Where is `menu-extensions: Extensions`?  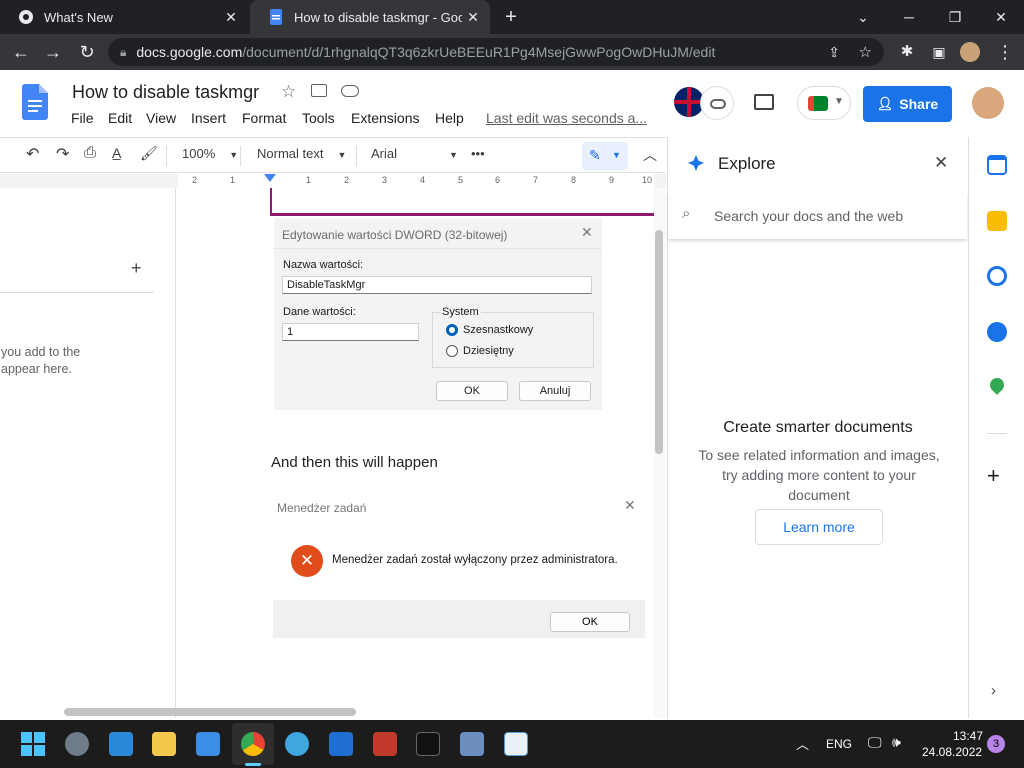
menu-extensions: Extensions is located at coordinates (385, 118).